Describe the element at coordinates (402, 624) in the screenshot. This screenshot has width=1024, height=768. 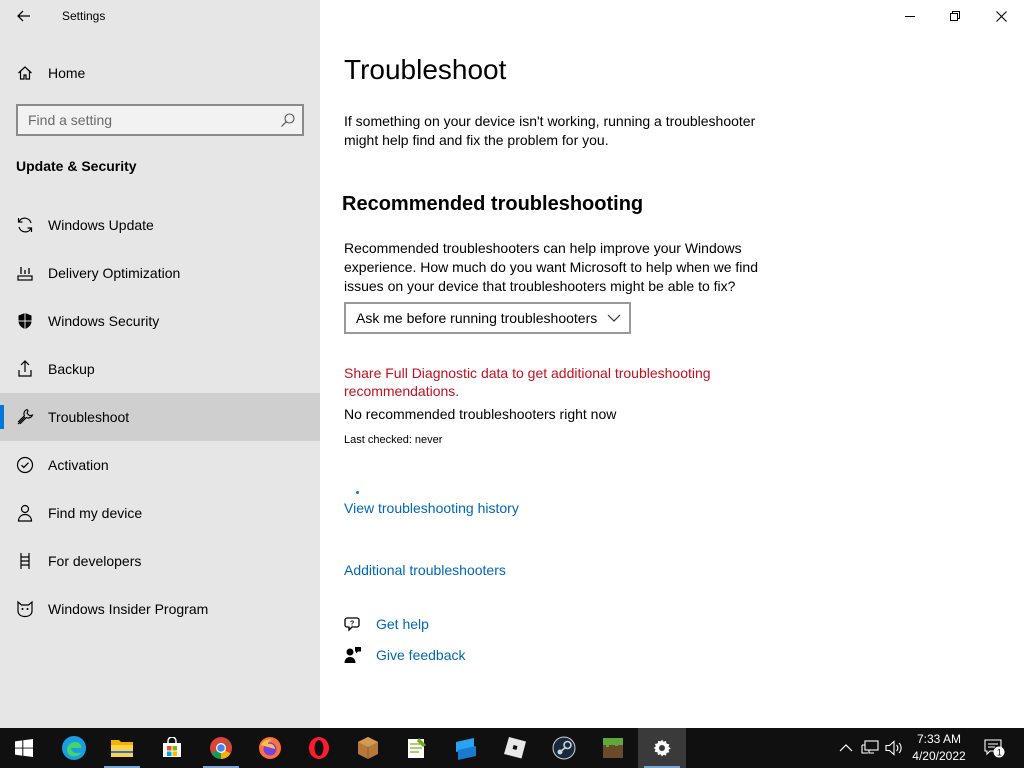
I see `get-help-link: Get help` at that location.